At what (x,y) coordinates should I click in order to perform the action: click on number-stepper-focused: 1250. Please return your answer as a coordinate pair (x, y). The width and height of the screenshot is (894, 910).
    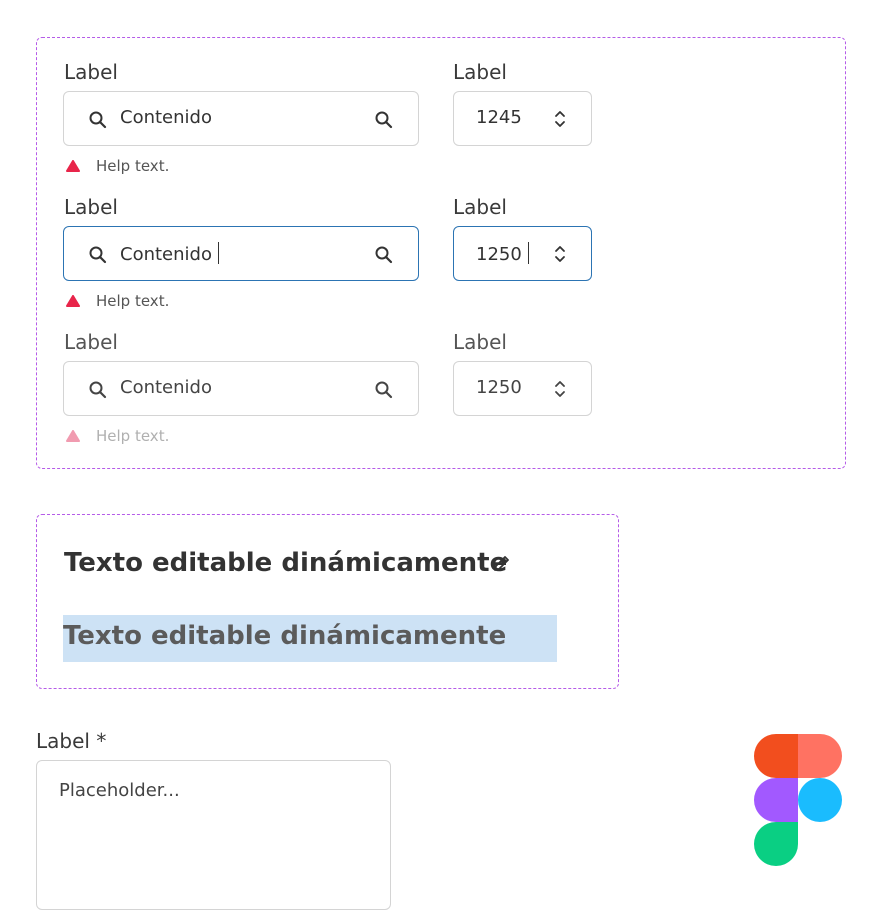
    Looking at the image, I should click on (522, 253).